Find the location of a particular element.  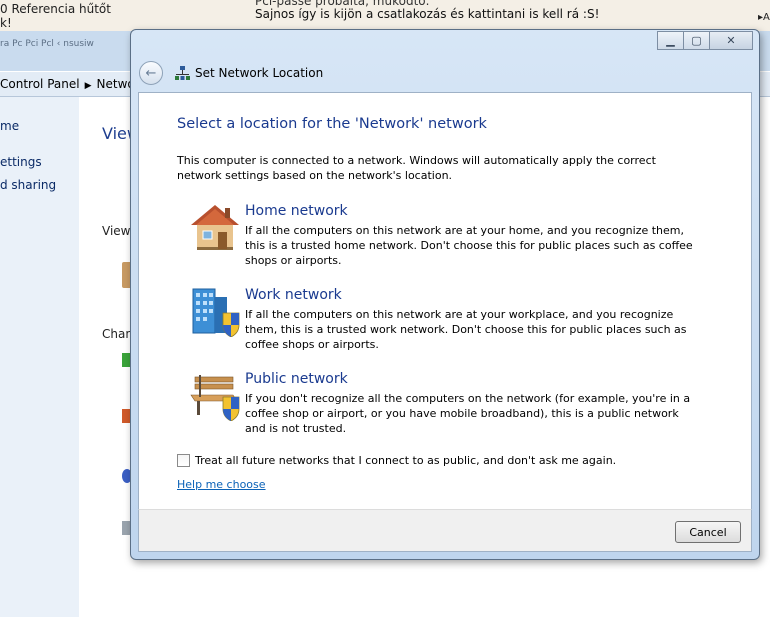

option-work-title: Work network is located at coordinates (293, 295).